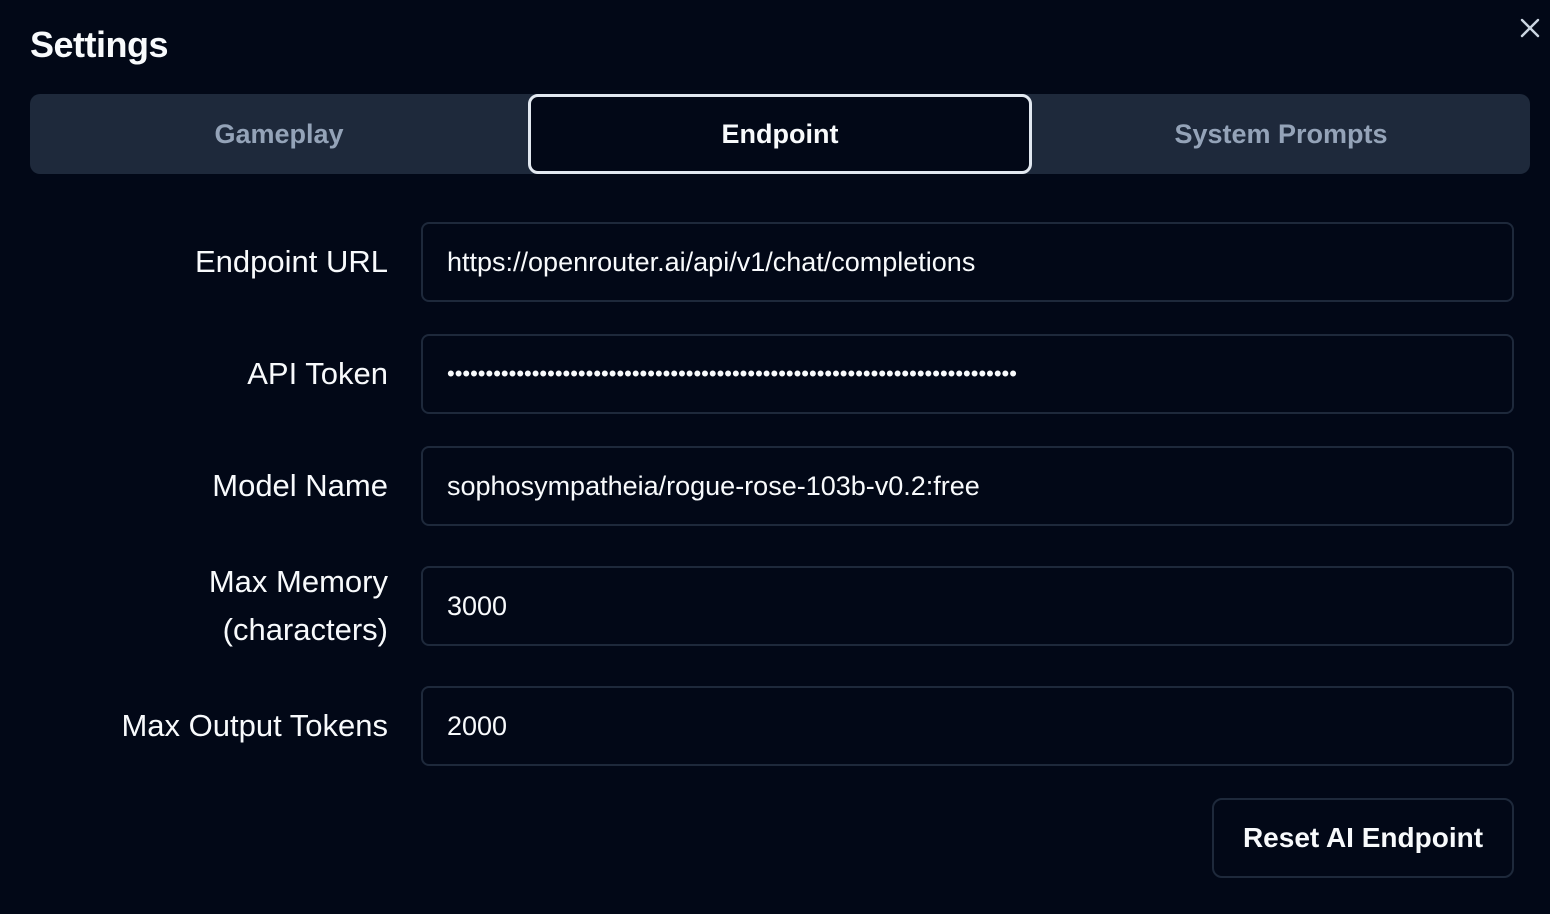 The height and width of the screenshot is (914, 1550). I want to click on tab-endpoint: Endpoint, so click(780, 134).